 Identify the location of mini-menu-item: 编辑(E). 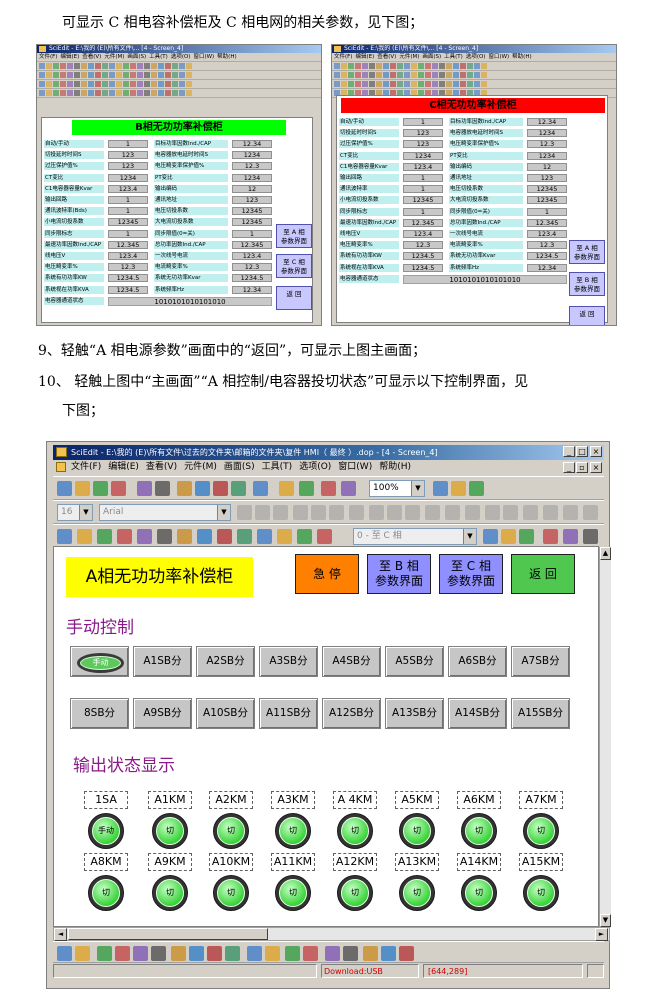
(364, 57).